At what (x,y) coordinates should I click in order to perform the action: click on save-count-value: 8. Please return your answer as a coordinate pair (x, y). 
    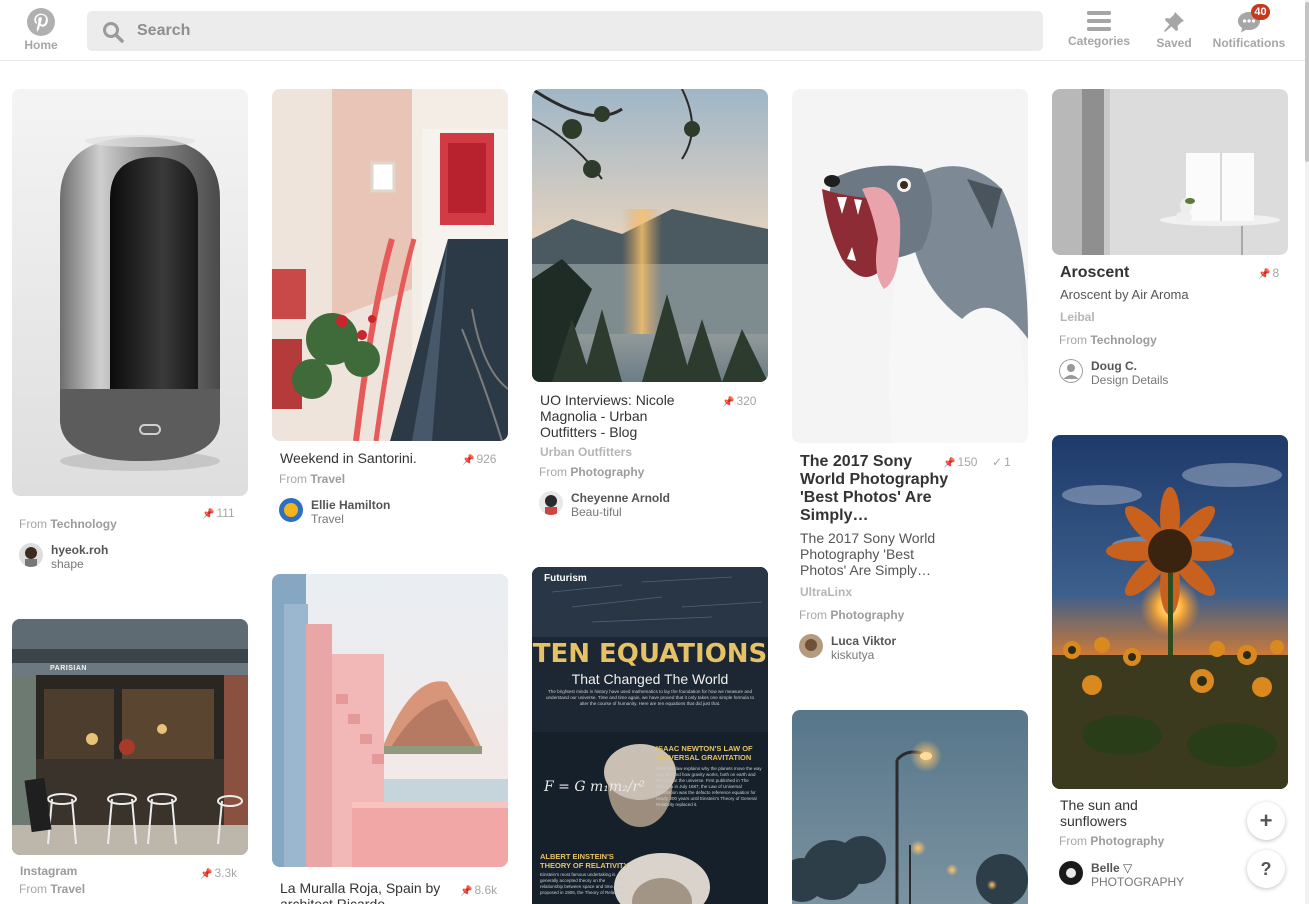
    Looking at the image, I should click on (1276, 273).